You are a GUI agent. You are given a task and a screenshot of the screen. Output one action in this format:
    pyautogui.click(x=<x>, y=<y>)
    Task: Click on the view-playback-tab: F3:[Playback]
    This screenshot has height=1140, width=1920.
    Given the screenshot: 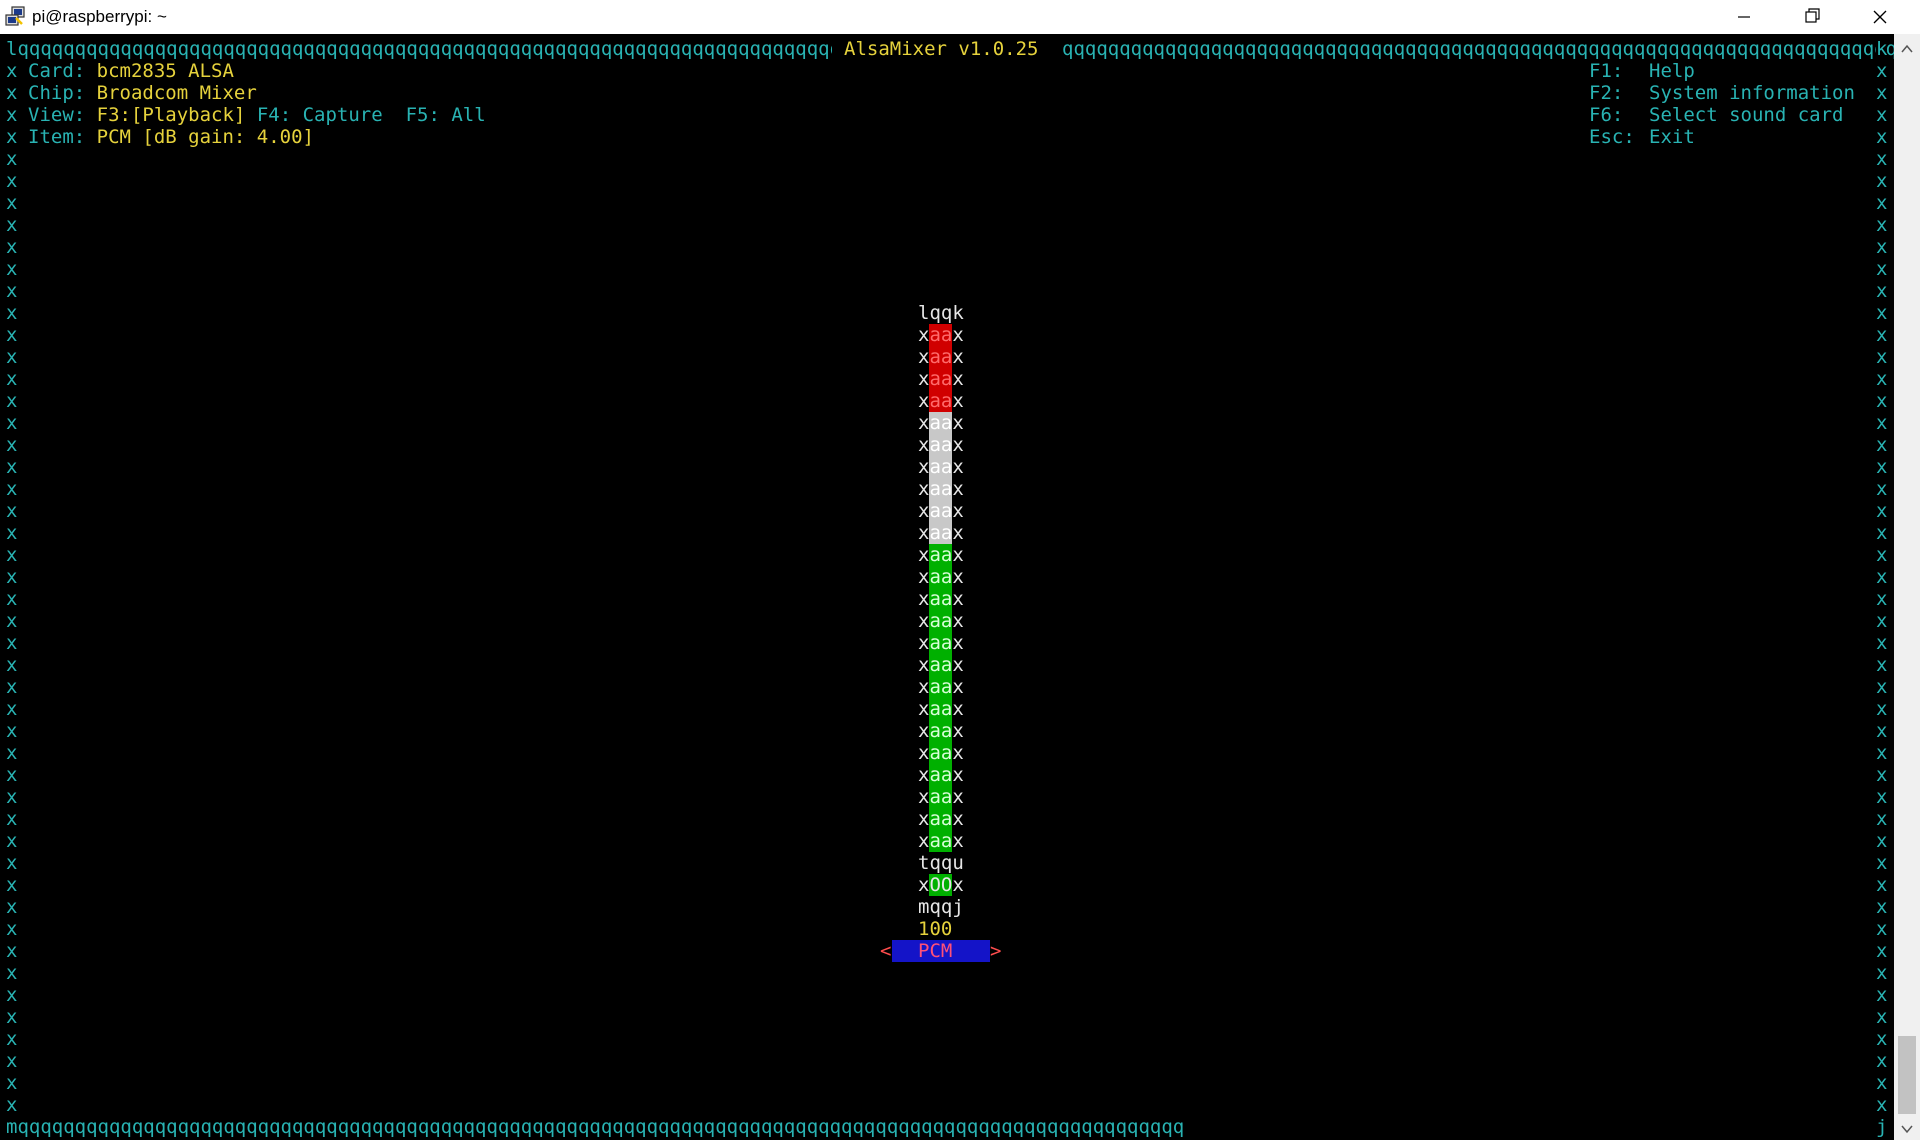 What is the action you would take?
    pyautogui.click(x=171, y=115)
    